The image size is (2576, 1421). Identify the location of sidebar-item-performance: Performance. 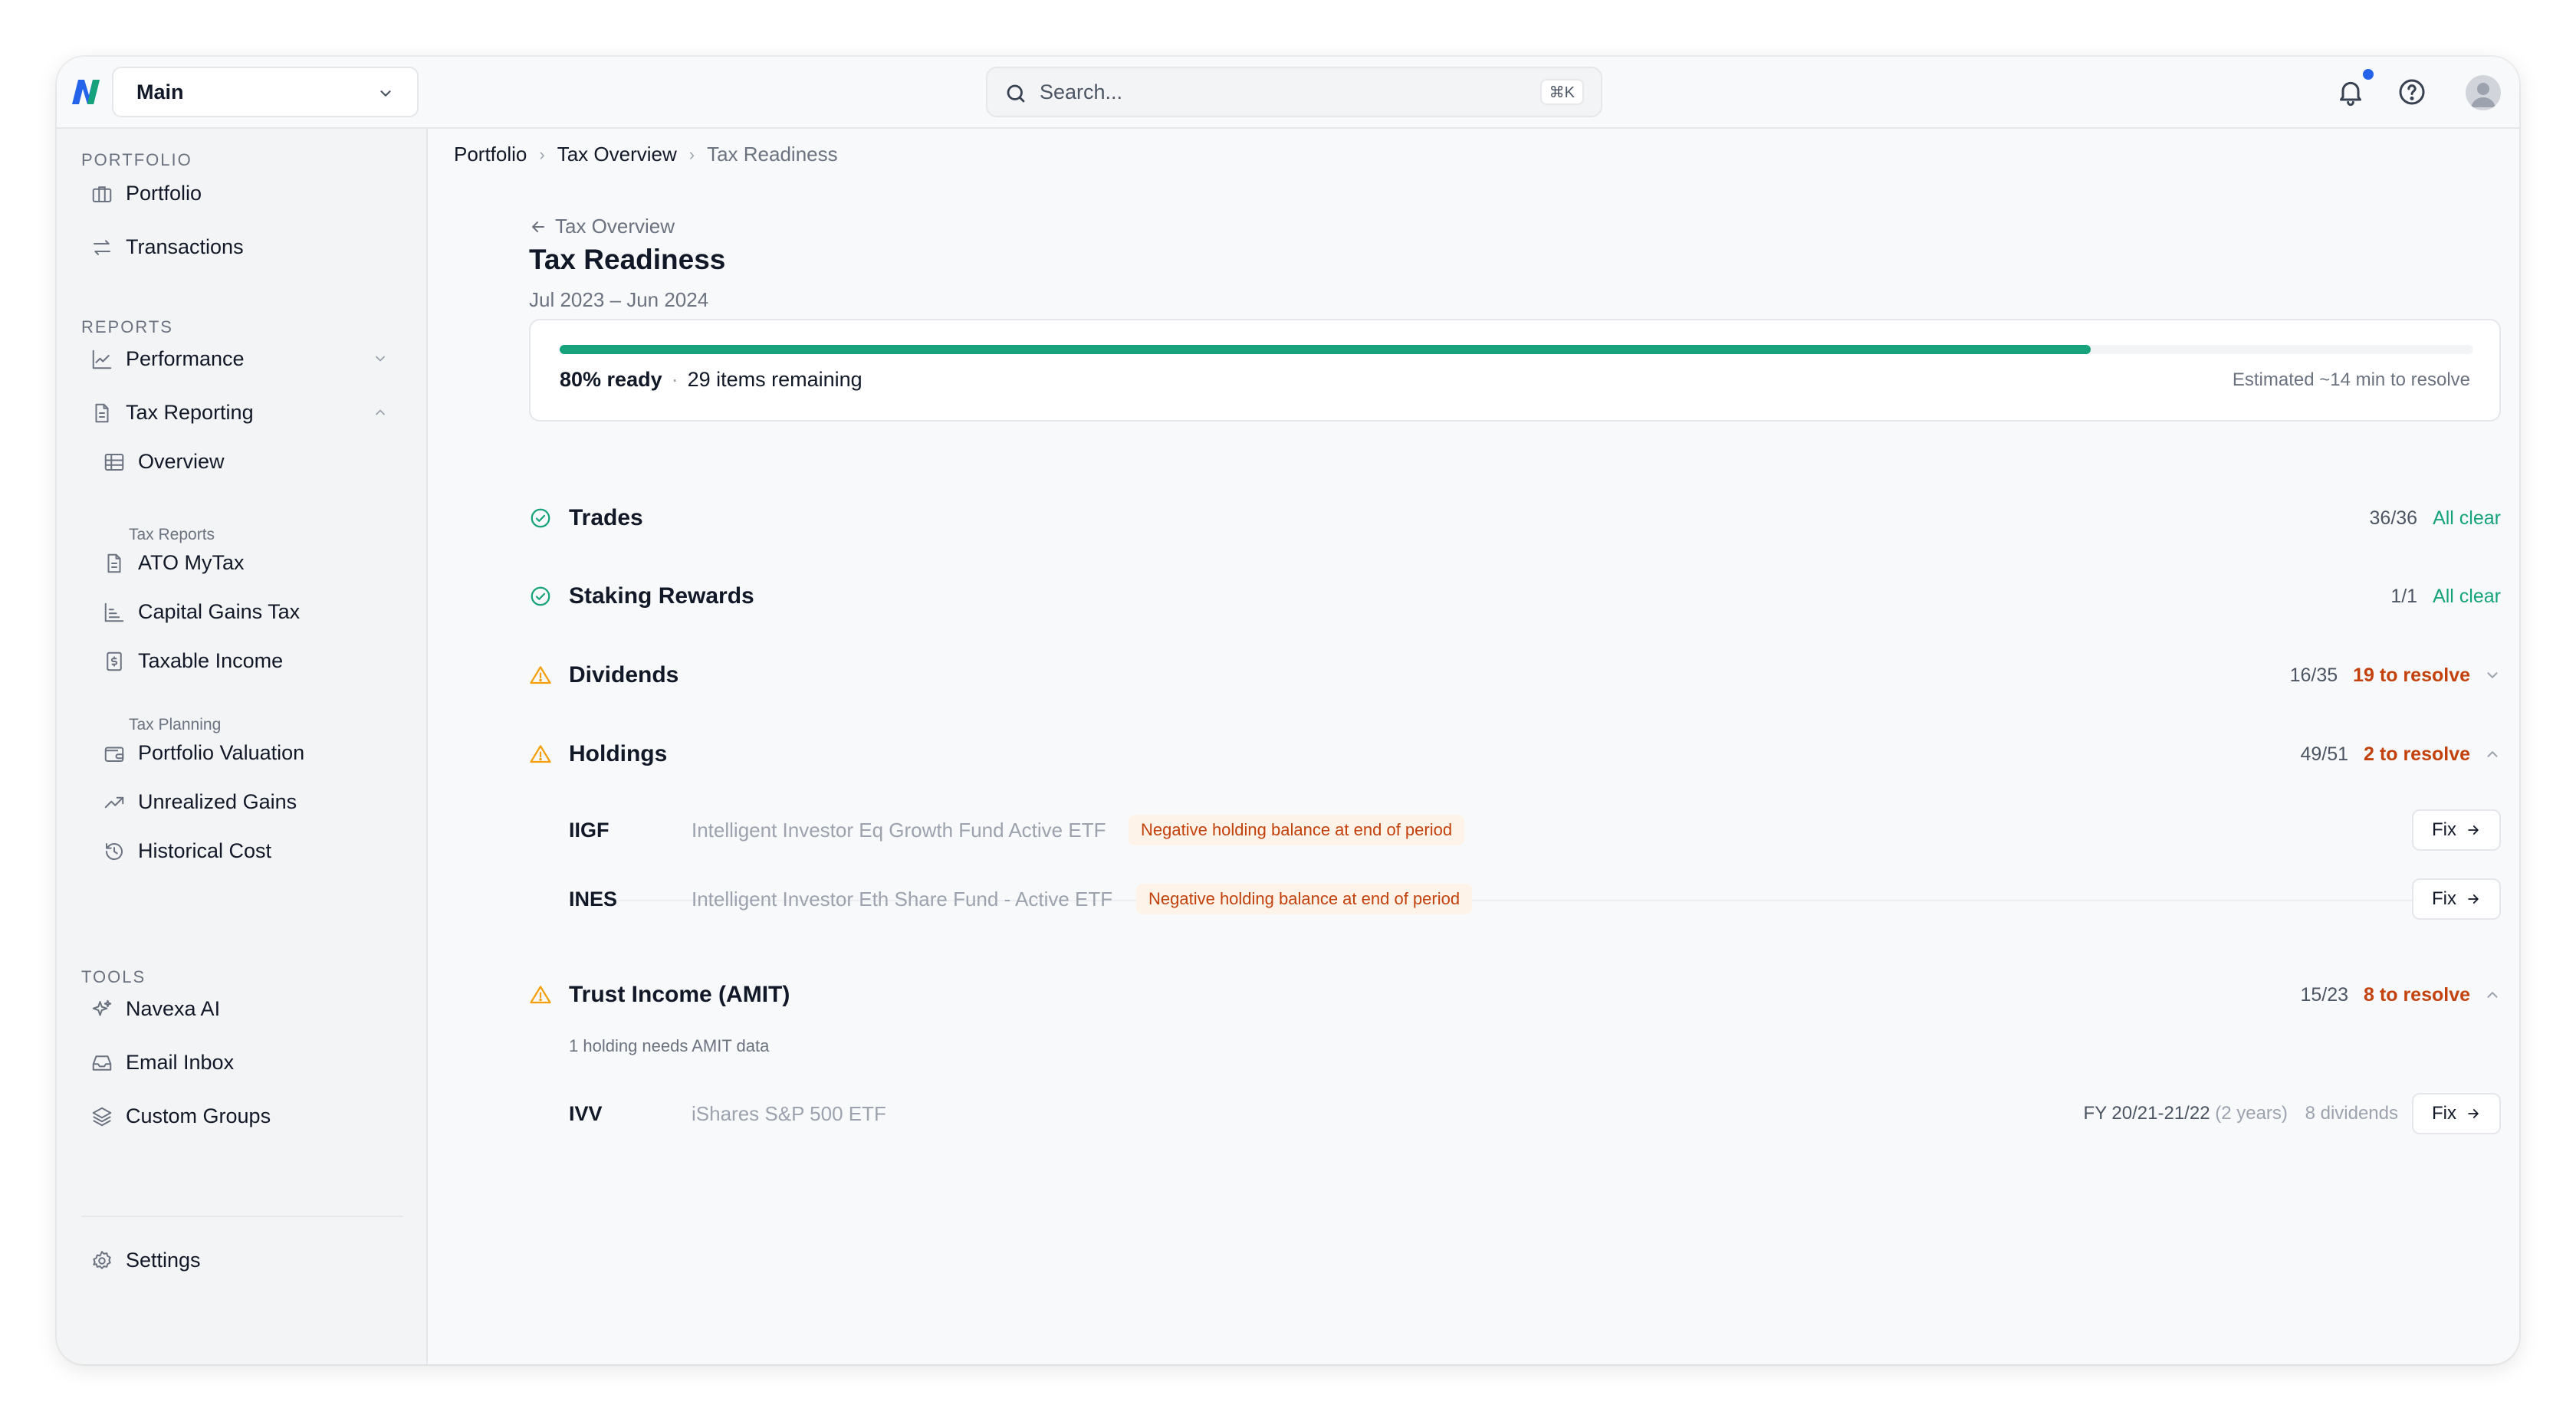
(242, 358).